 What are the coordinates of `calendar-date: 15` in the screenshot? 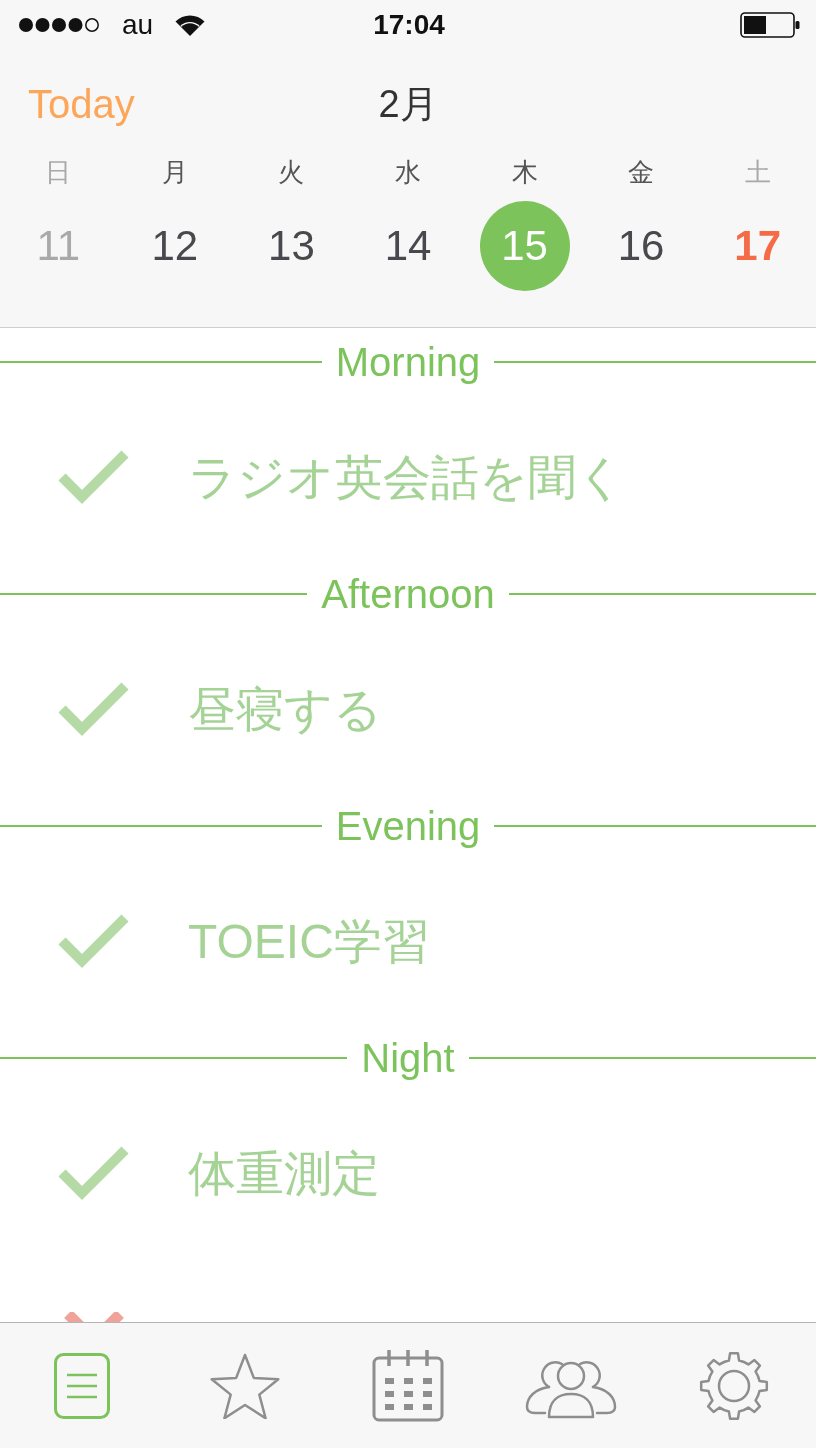 It's located at (524, 246).